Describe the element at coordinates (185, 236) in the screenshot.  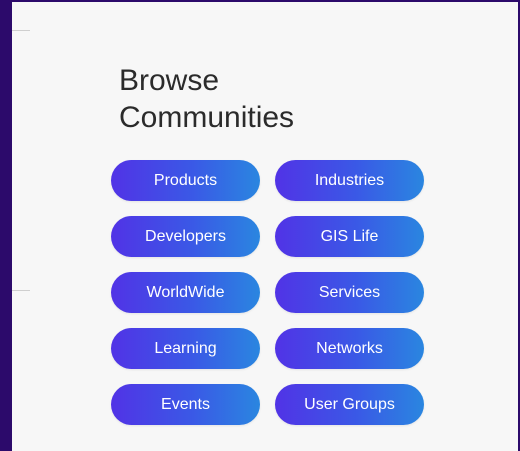
I see `developers-button: Developers` at that location.